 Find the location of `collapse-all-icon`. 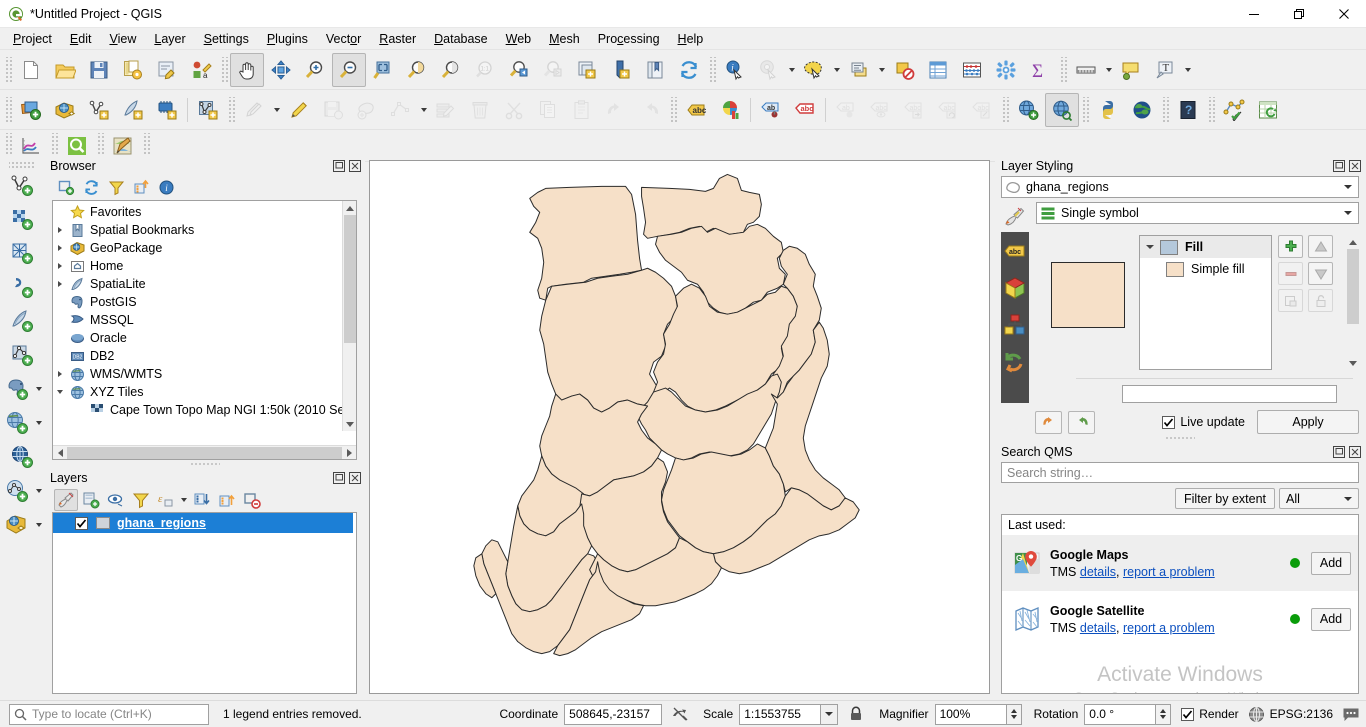

collapse-all-icon is located at coordinates (141, 188).